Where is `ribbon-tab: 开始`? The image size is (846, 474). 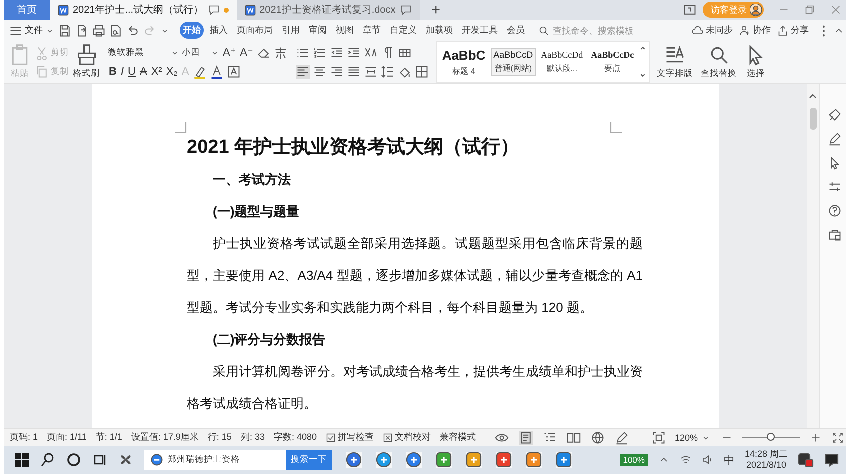 ribbon-tab: 开始 is located at coordinates (192, 31).